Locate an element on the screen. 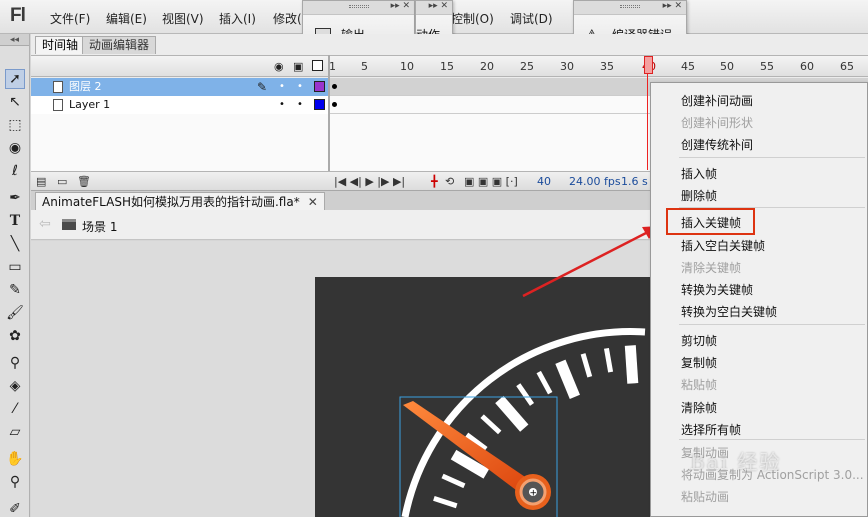 The image size is (868, 517). layer-icon is located at coordinates (58, 105).